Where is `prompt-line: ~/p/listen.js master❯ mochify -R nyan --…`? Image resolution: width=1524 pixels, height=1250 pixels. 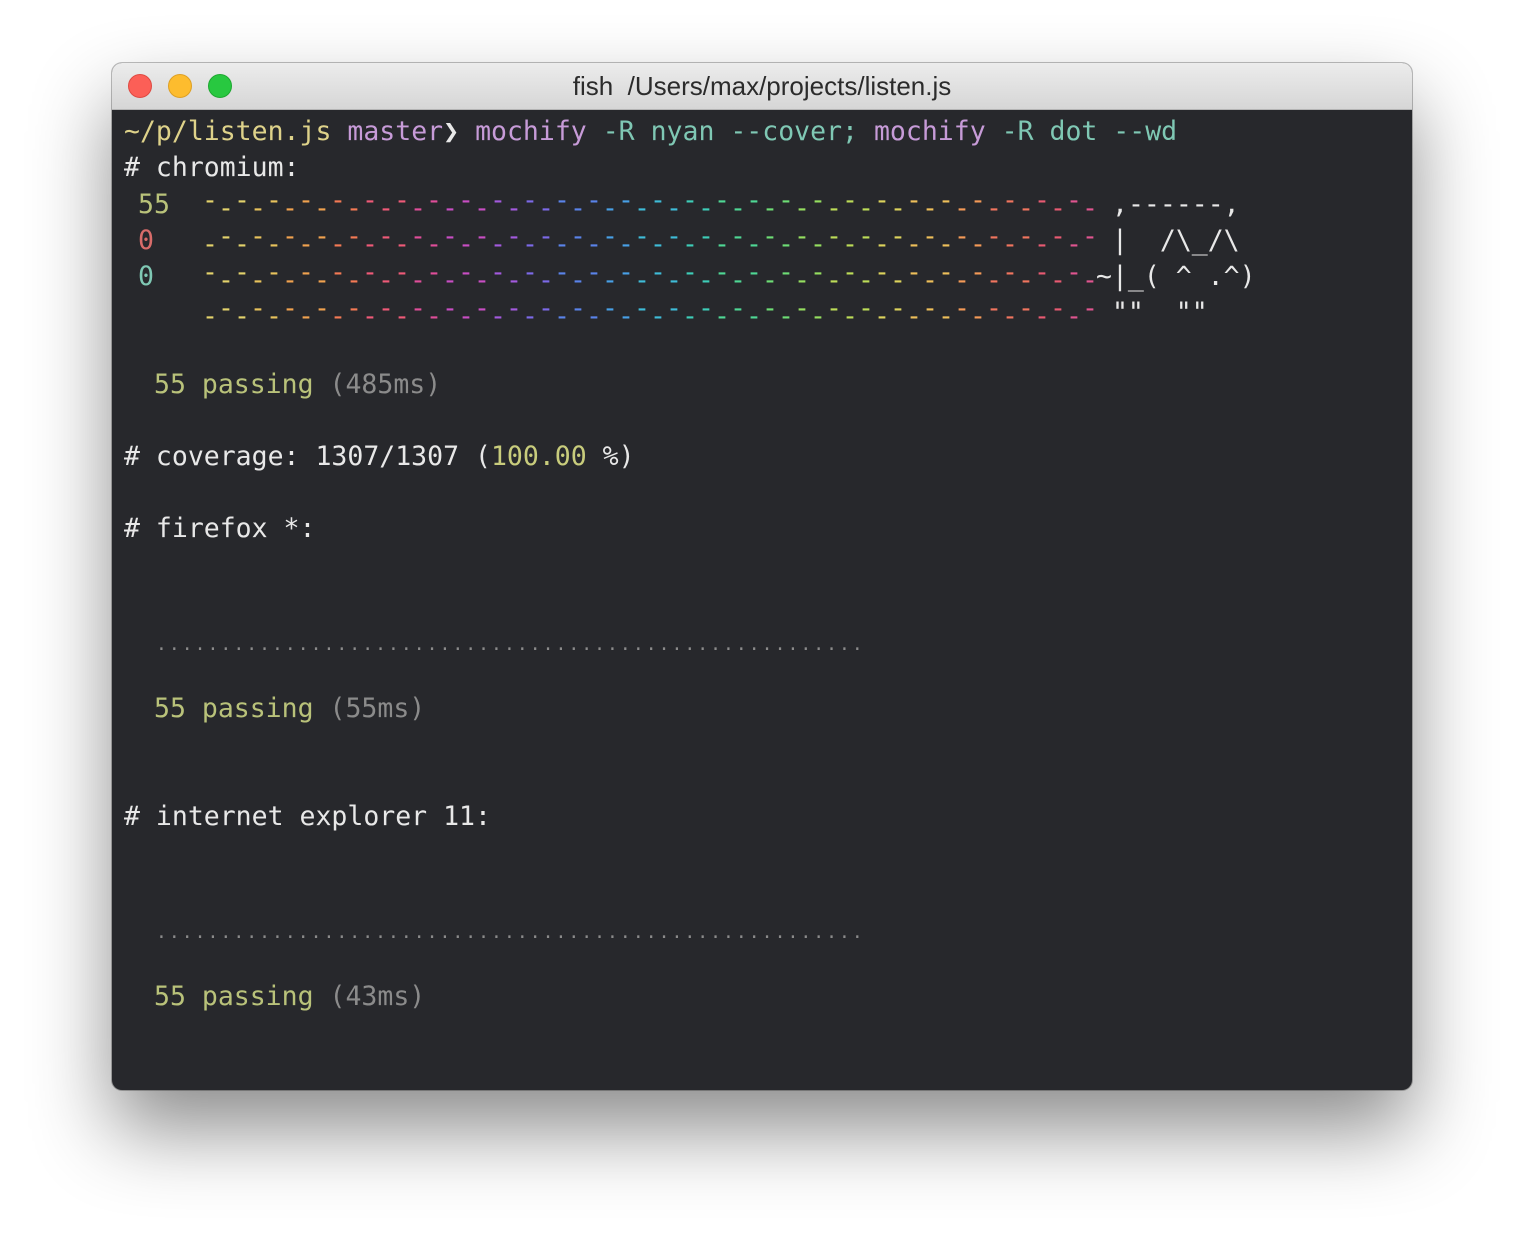
prompt-line: ~/p/listen.js master❯ mochify -R nyan --… is located at coordinates (650, 132).